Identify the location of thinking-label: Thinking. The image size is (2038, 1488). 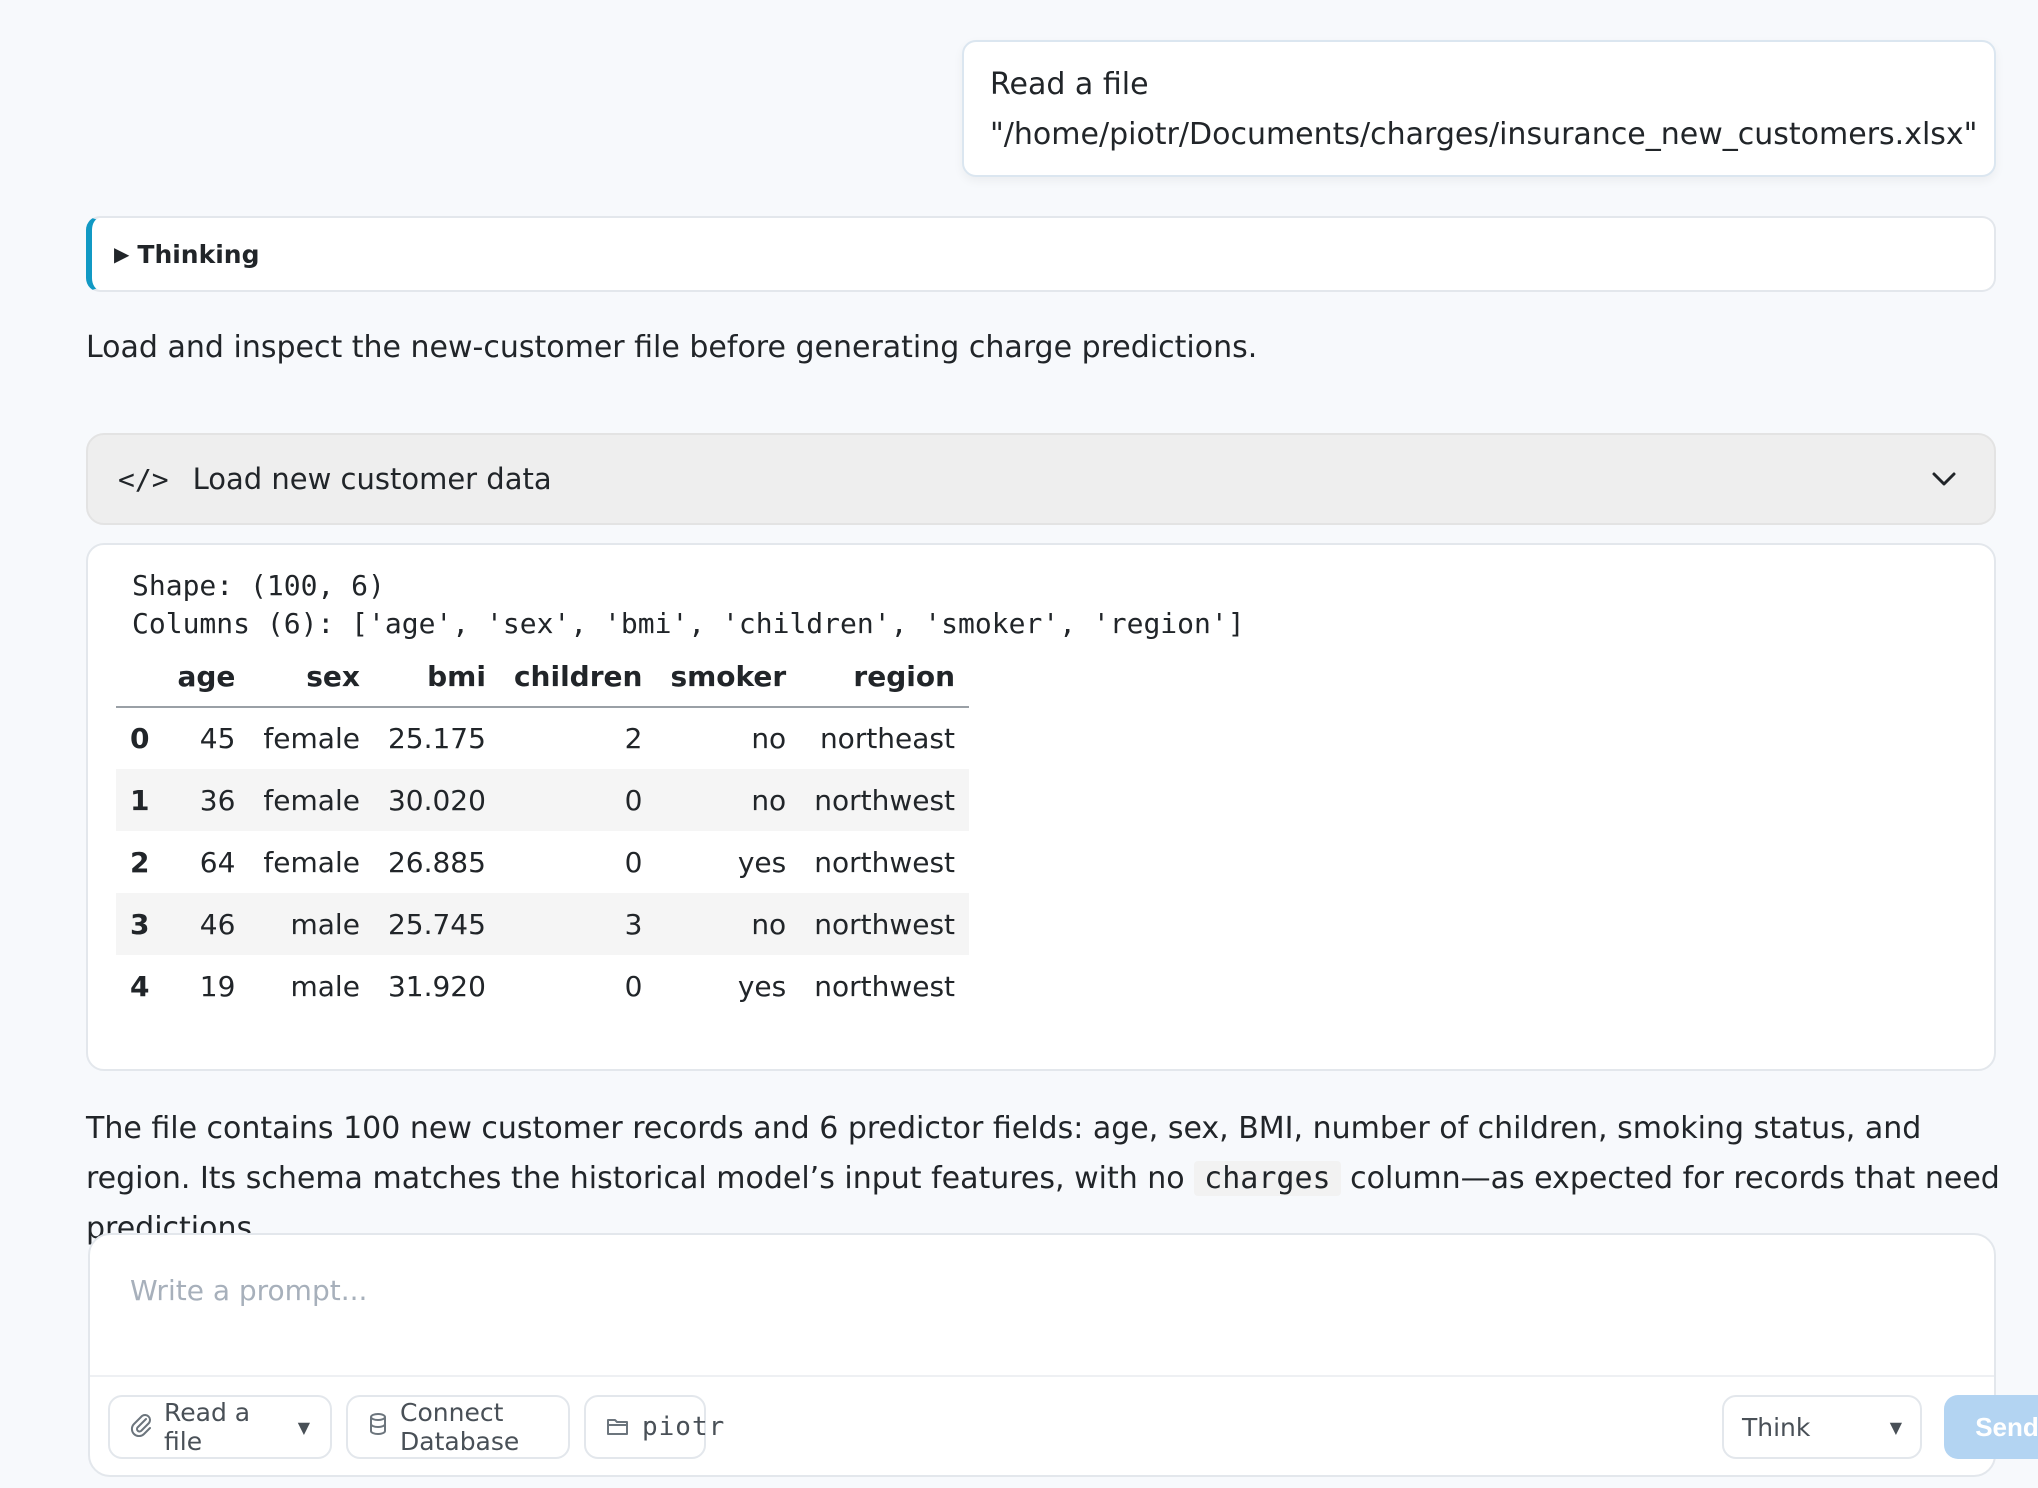
(198, 254).